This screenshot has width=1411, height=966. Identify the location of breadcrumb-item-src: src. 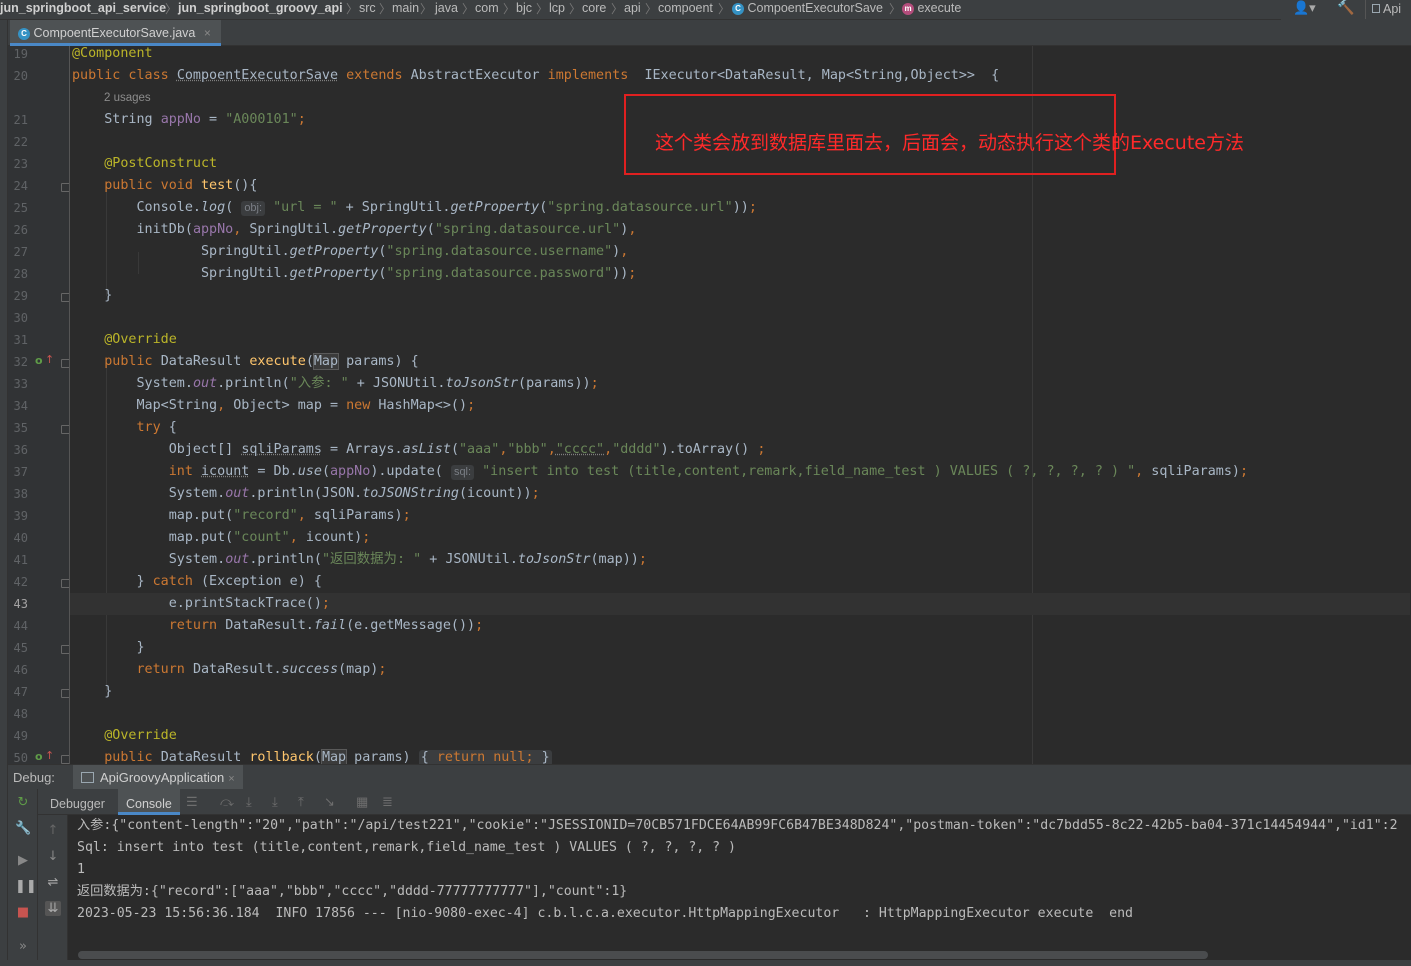
(367, 8).